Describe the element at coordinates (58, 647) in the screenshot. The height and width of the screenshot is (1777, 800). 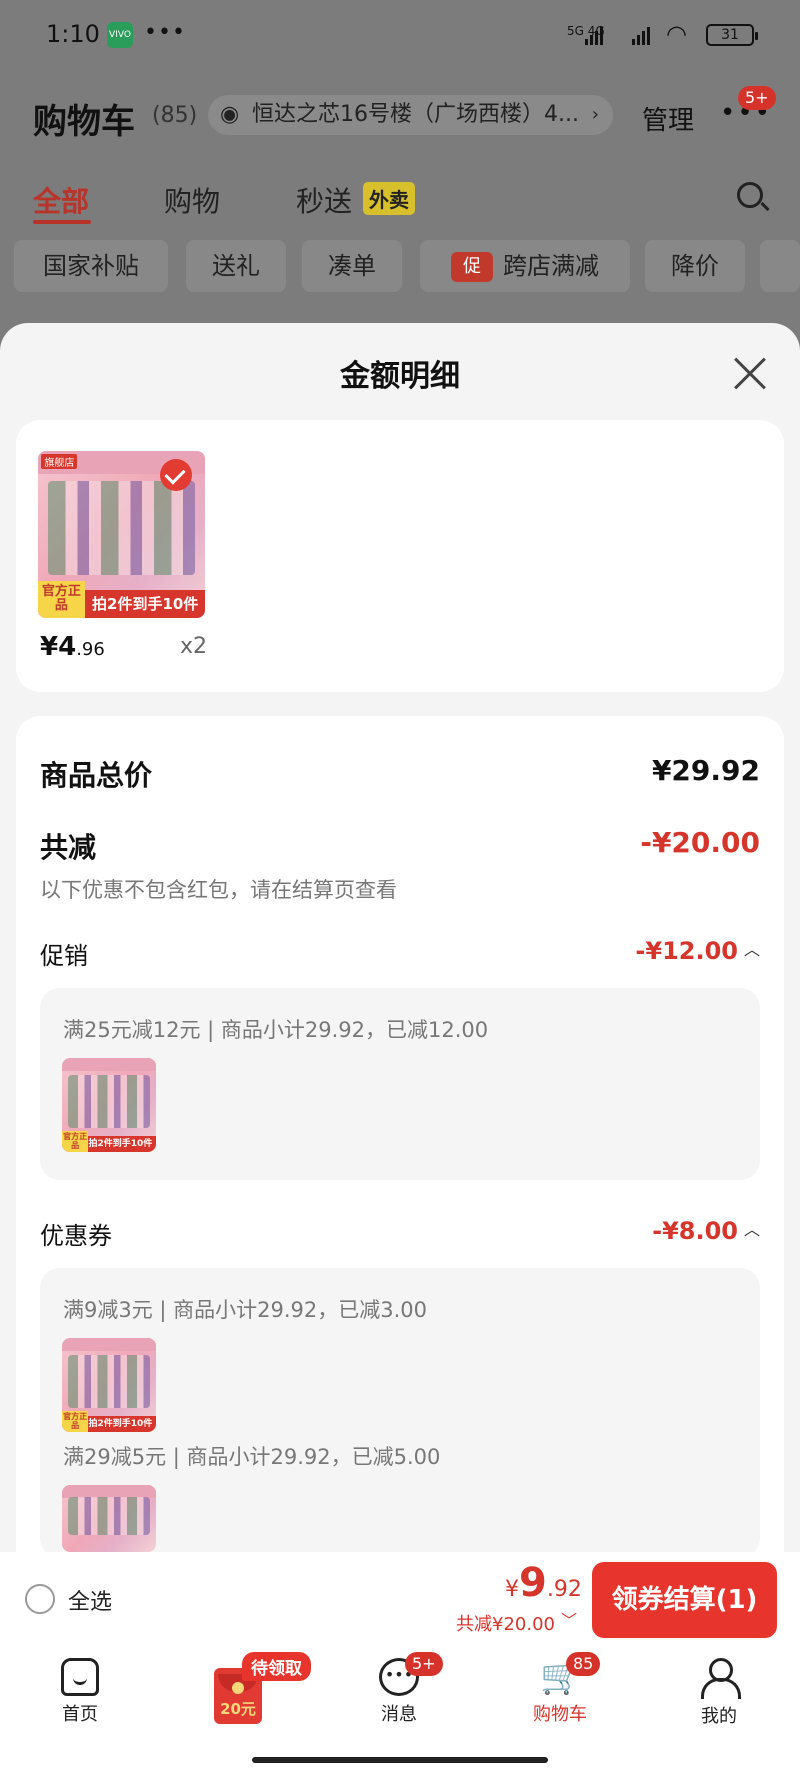
I see `price-integer: ¥4` at that location.